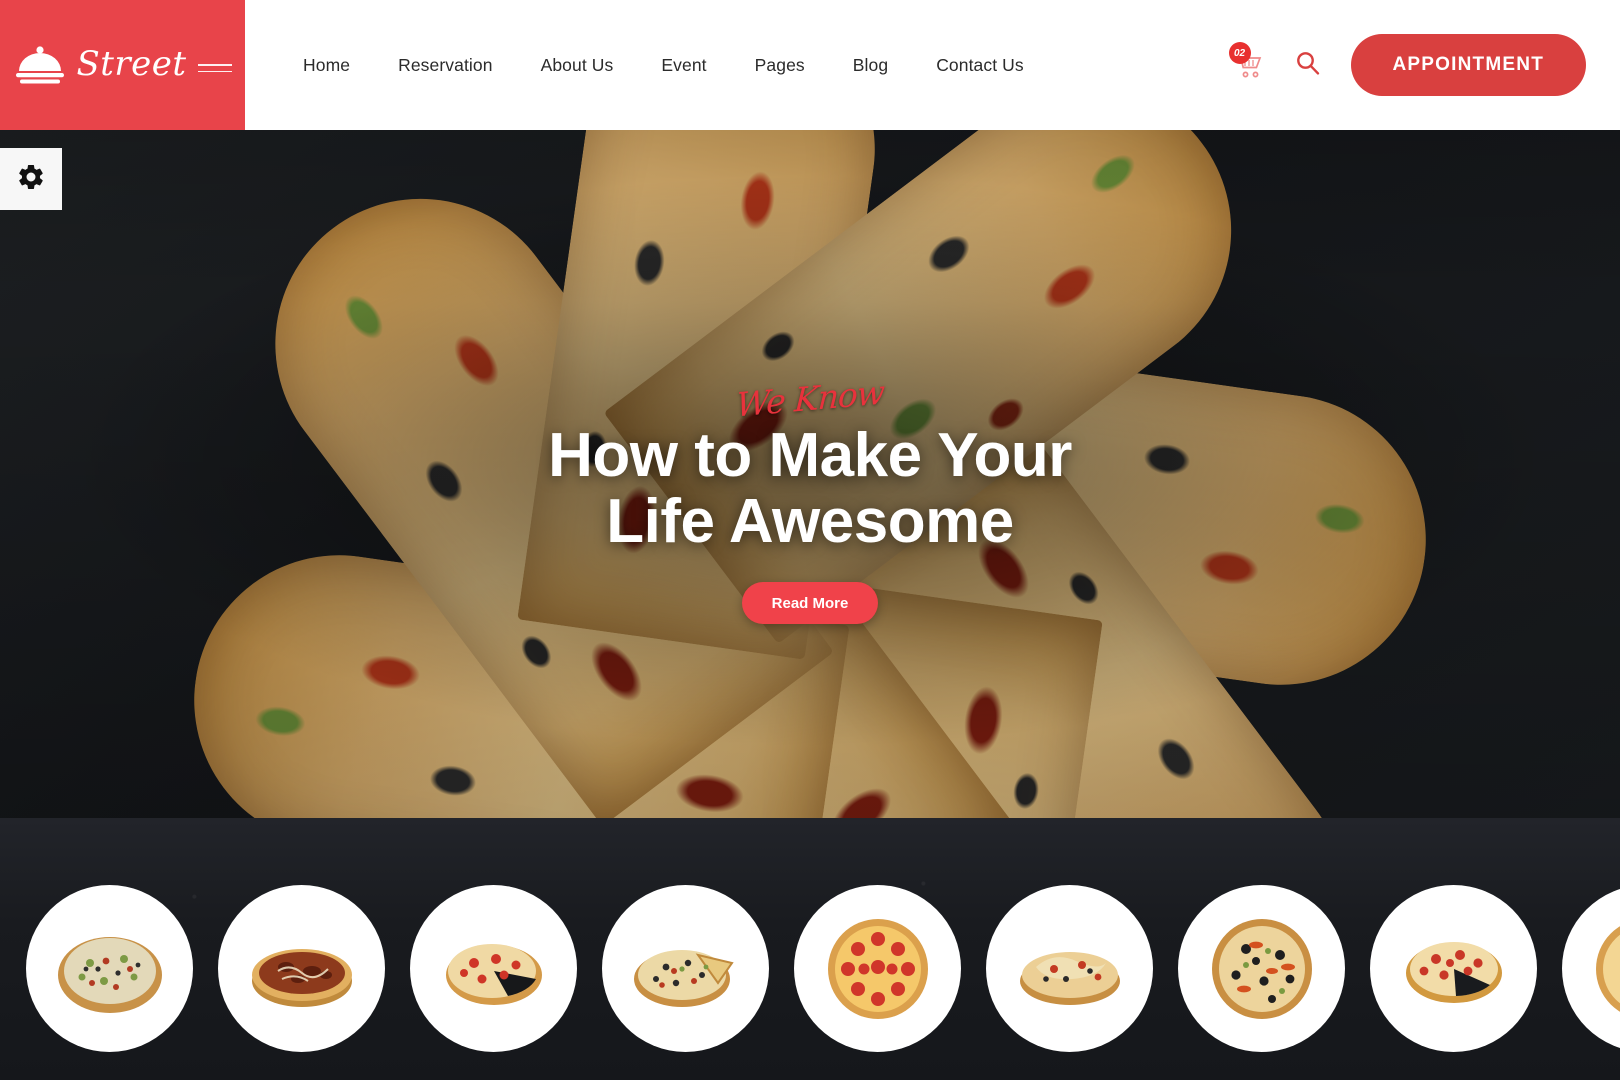 The image size is (1620, 1080). Describe the element at coordinates (214, 68) in the screenshot. I see `logo-lines-icon` at that location.